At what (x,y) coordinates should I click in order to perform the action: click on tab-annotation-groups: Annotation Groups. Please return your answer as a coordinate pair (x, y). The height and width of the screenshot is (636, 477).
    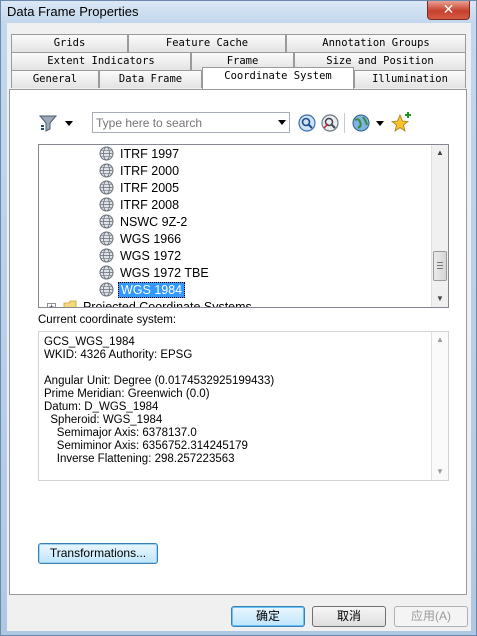
    Looking at the image, I should click on (376, 43).